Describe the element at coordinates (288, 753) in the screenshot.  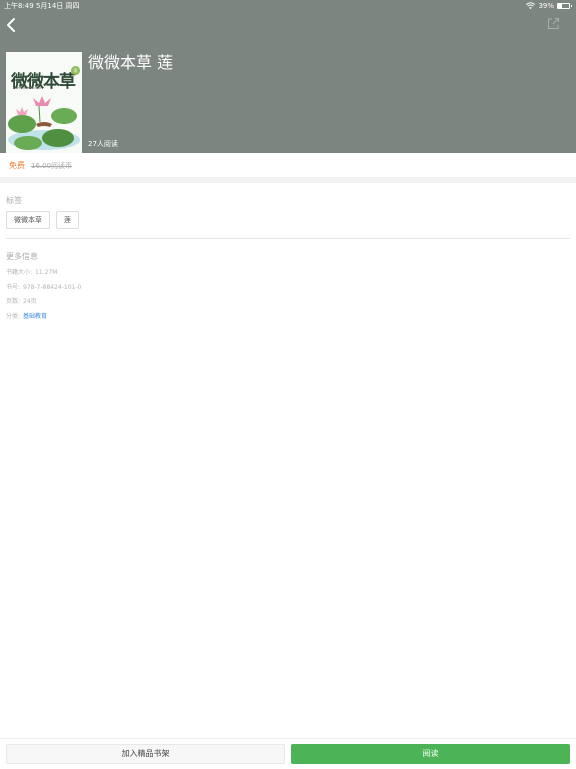
I see `bottom-action-bar: 加入精品书架 阅读` at that location.